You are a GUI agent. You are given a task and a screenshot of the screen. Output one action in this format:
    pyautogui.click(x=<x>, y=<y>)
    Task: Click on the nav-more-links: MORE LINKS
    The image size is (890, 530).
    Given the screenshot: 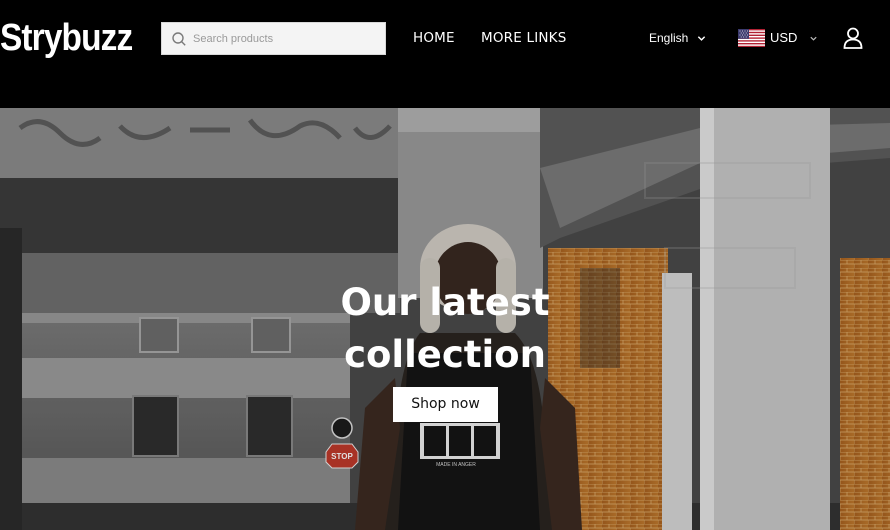 What is the action you would take?
    pyautogui.click(x=524, y=38)
    